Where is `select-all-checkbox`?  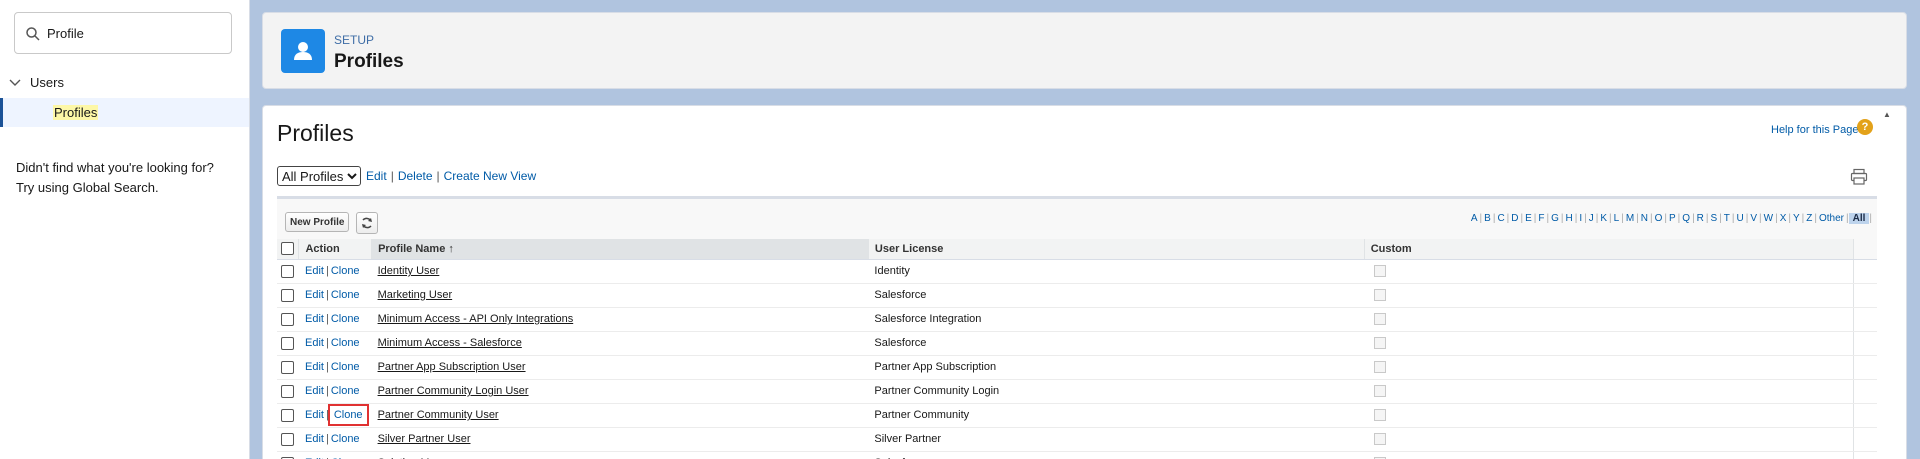 select-all-checkbox is located at coordinates (287, 249).